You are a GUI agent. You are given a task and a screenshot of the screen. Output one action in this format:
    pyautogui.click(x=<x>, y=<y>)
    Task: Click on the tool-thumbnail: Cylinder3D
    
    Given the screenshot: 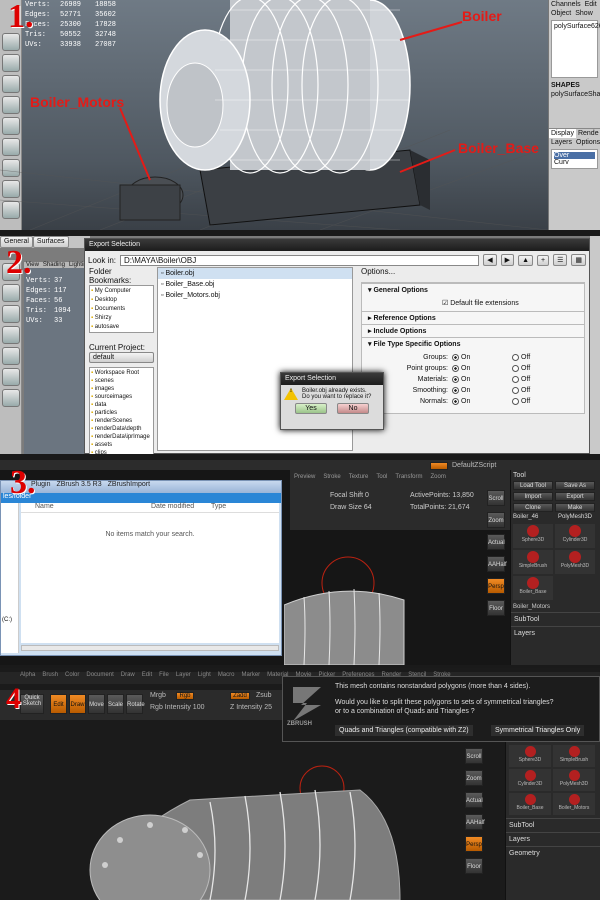 What is the action you would take?
    pyautogui.click(x=575, y=536)
    